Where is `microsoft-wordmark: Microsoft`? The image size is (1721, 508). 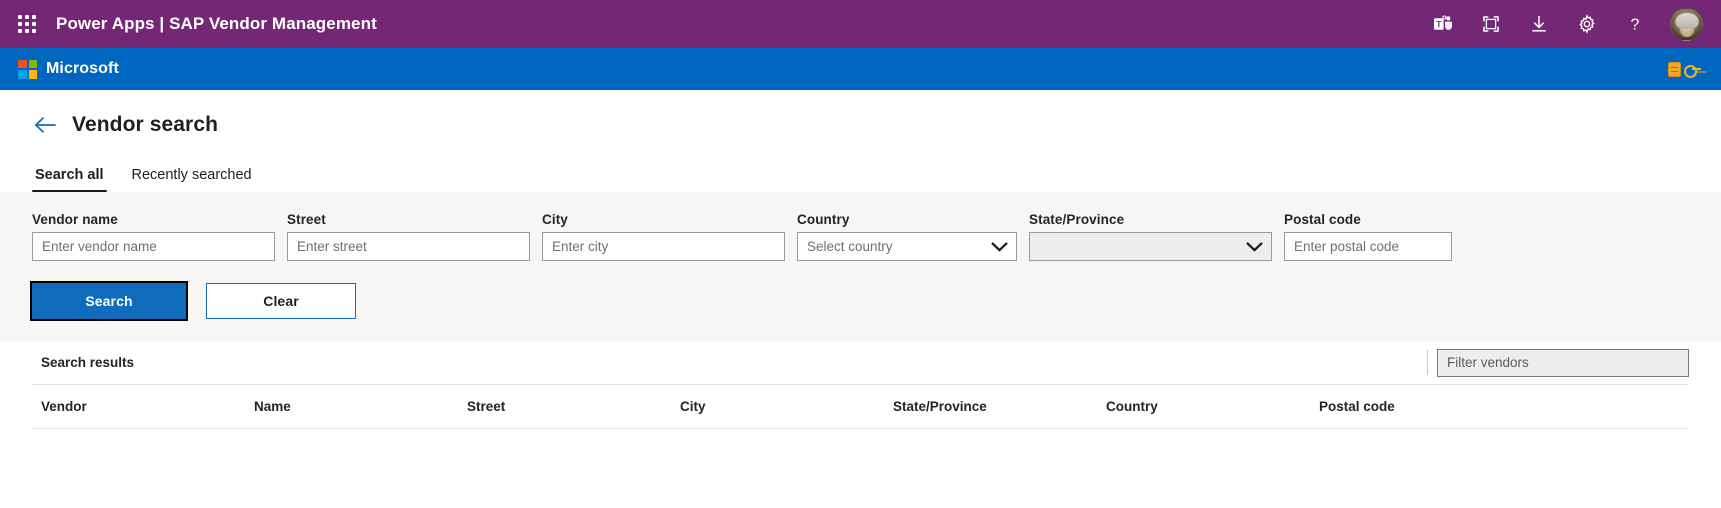 microsoft-wordmark: Microsoft is located at coordinates (82, 68).